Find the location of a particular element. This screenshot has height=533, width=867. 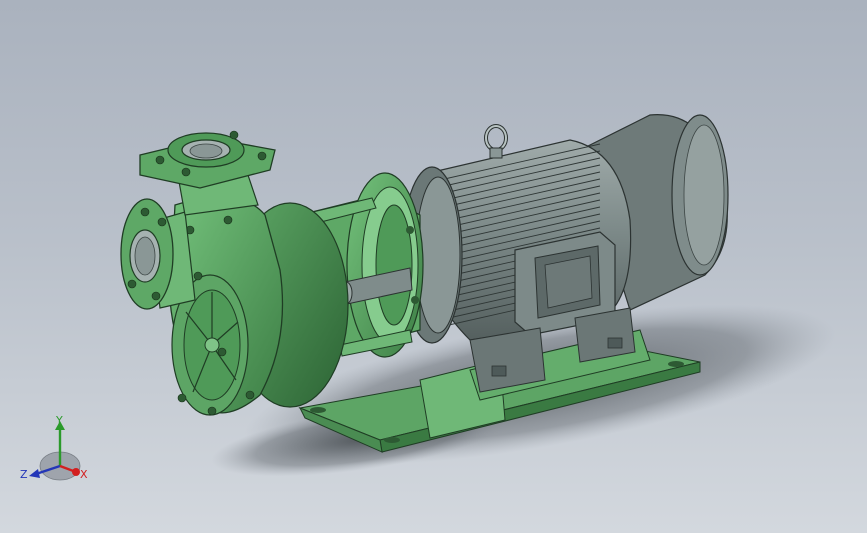

triad-x-label: X is located at coordinates (84, 474).